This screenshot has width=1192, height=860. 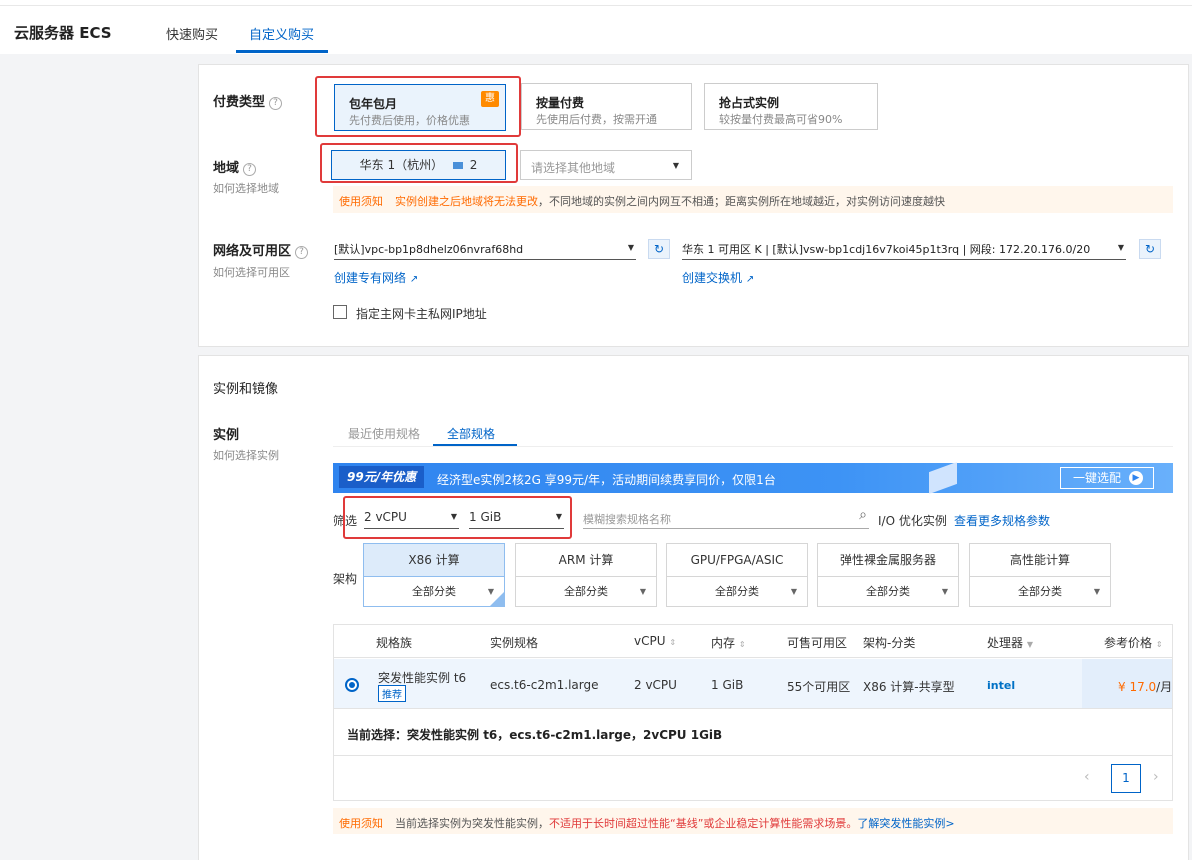 What do you see at coordinates (1107, 478) in the screenshot?
I see `one-click-config-button: 一键选配 ▶` at bounding box center [1107, 478].